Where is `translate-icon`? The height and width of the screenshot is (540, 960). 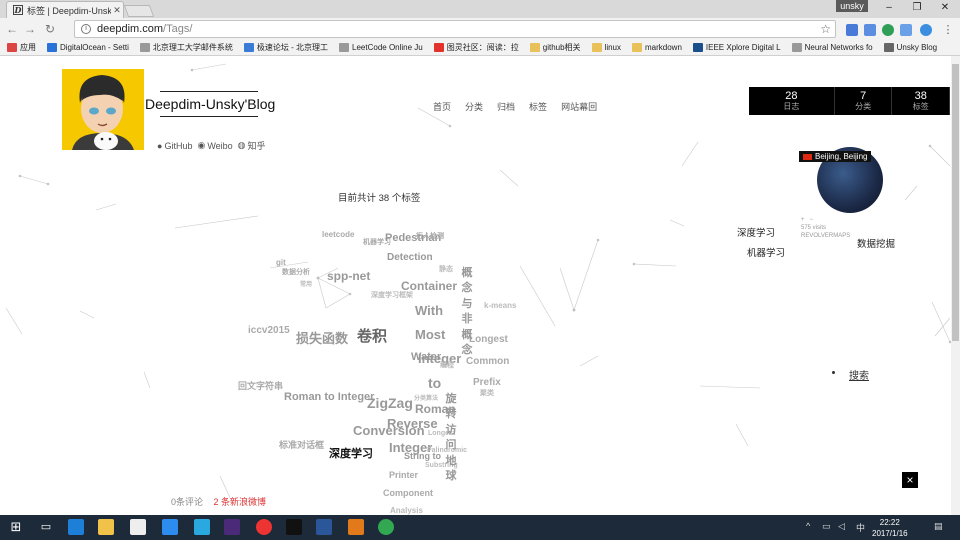
translate-icon is located at coordinates (870, 30).